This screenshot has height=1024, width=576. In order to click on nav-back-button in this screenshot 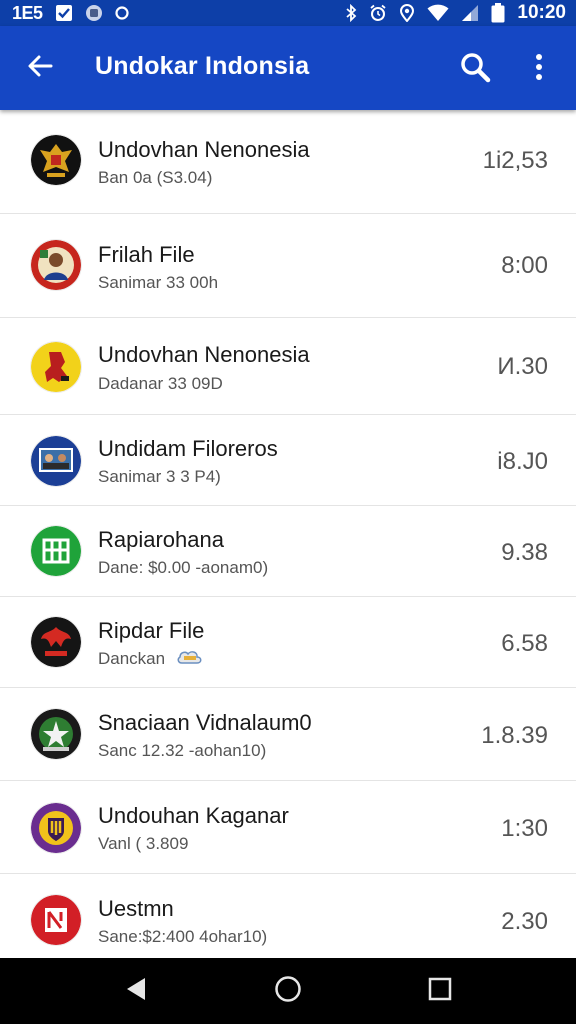, I will do `click(136, 991)`.